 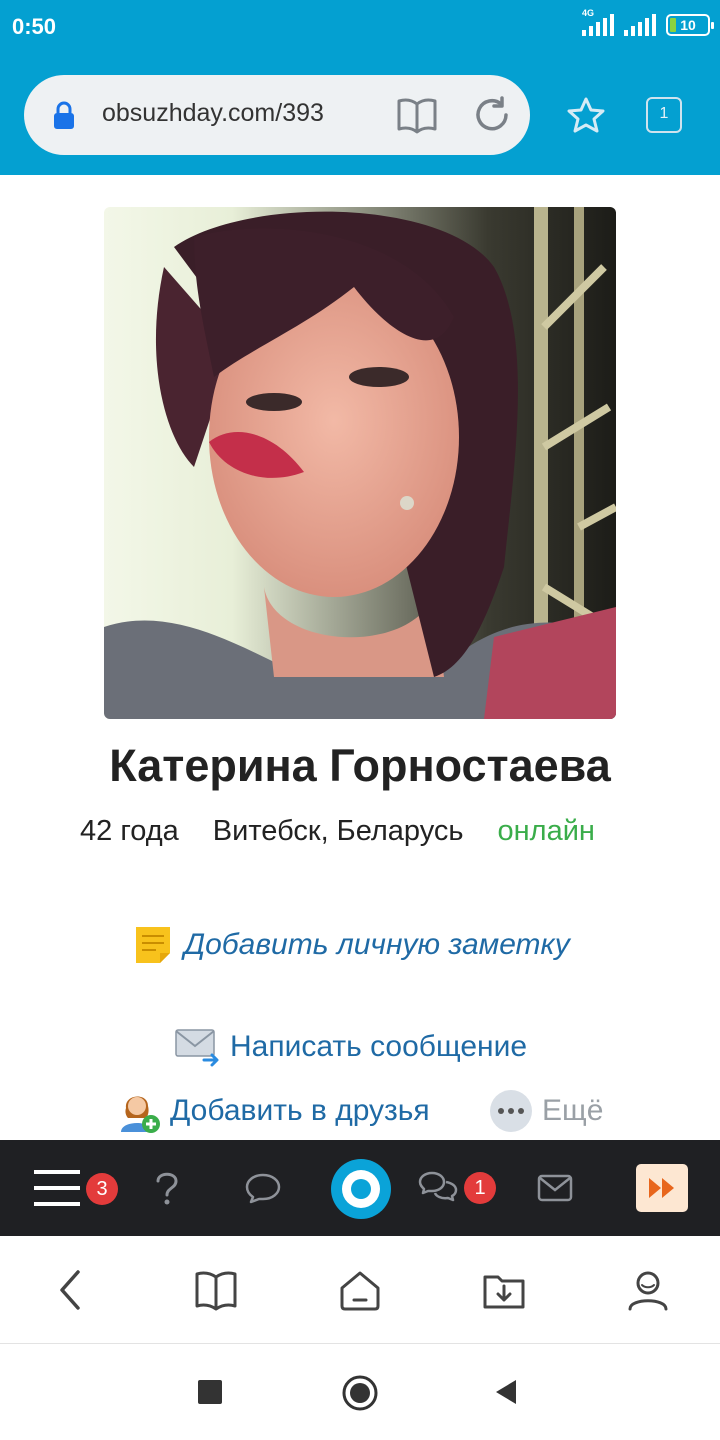 I want to click on tabs-counter-button: 1, so click(x=664, y=115).